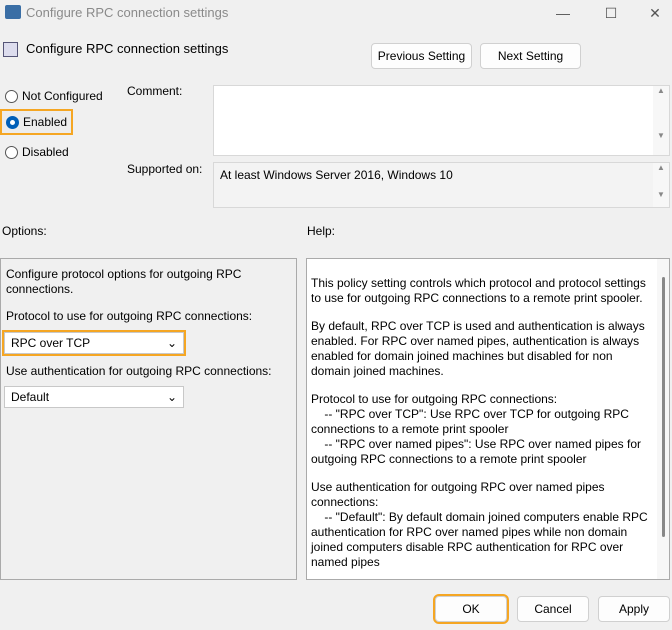  I want to click on radio-enabled: Enabled, so click(37, 122).